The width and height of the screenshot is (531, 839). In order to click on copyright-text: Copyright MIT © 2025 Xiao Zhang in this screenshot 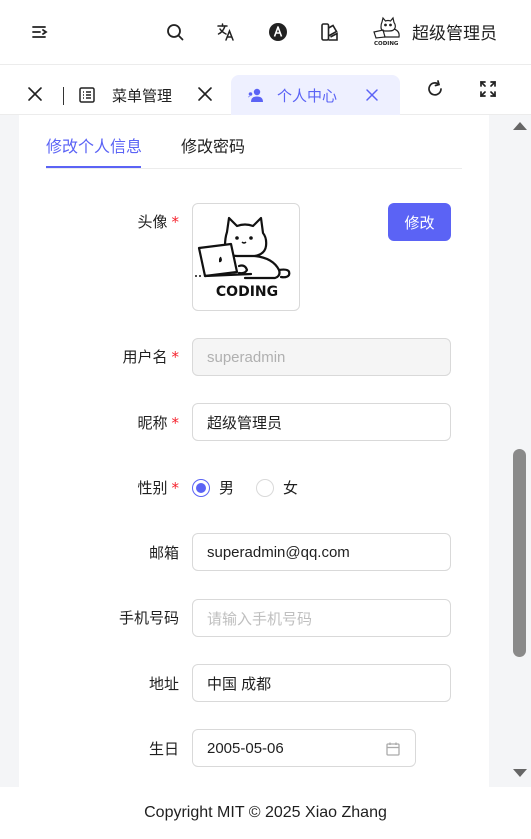, I will do `click(265, 812)`.